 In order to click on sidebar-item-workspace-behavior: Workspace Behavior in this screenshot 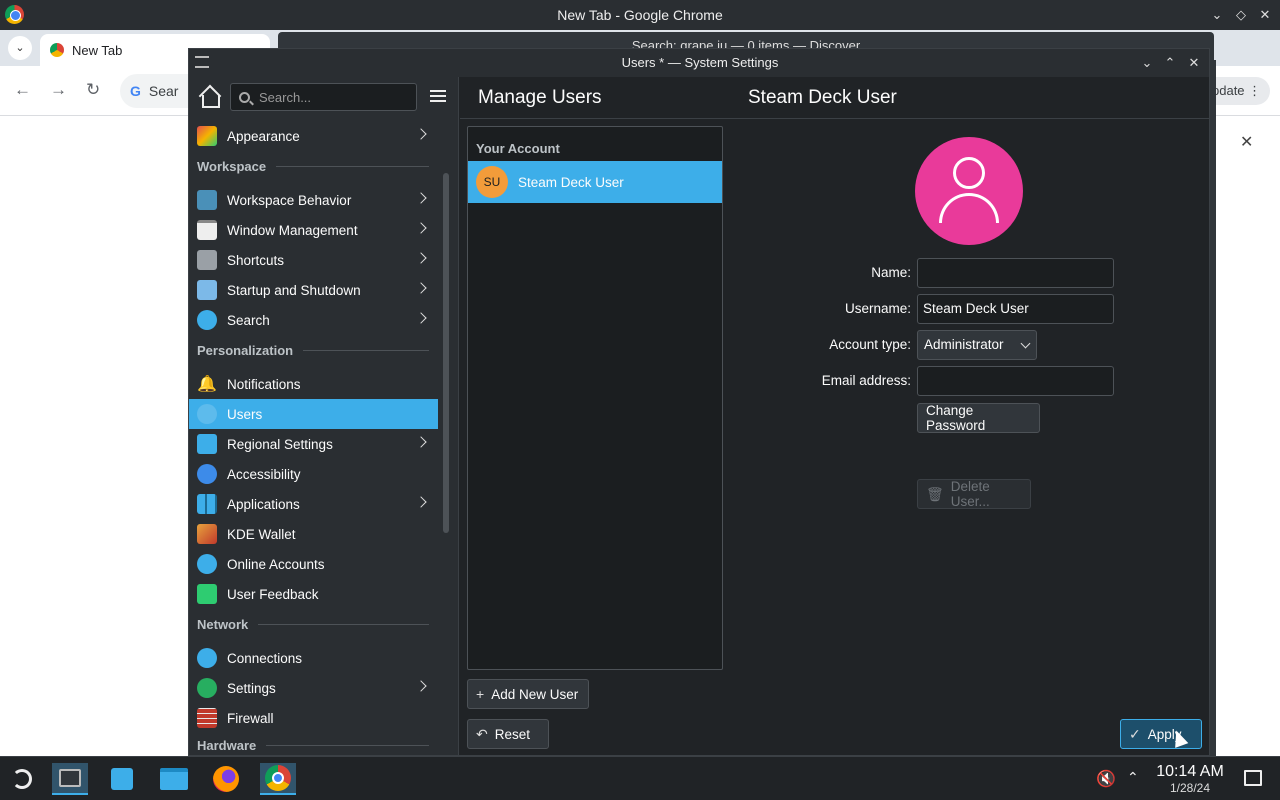, I will do `click(313, 200)`.